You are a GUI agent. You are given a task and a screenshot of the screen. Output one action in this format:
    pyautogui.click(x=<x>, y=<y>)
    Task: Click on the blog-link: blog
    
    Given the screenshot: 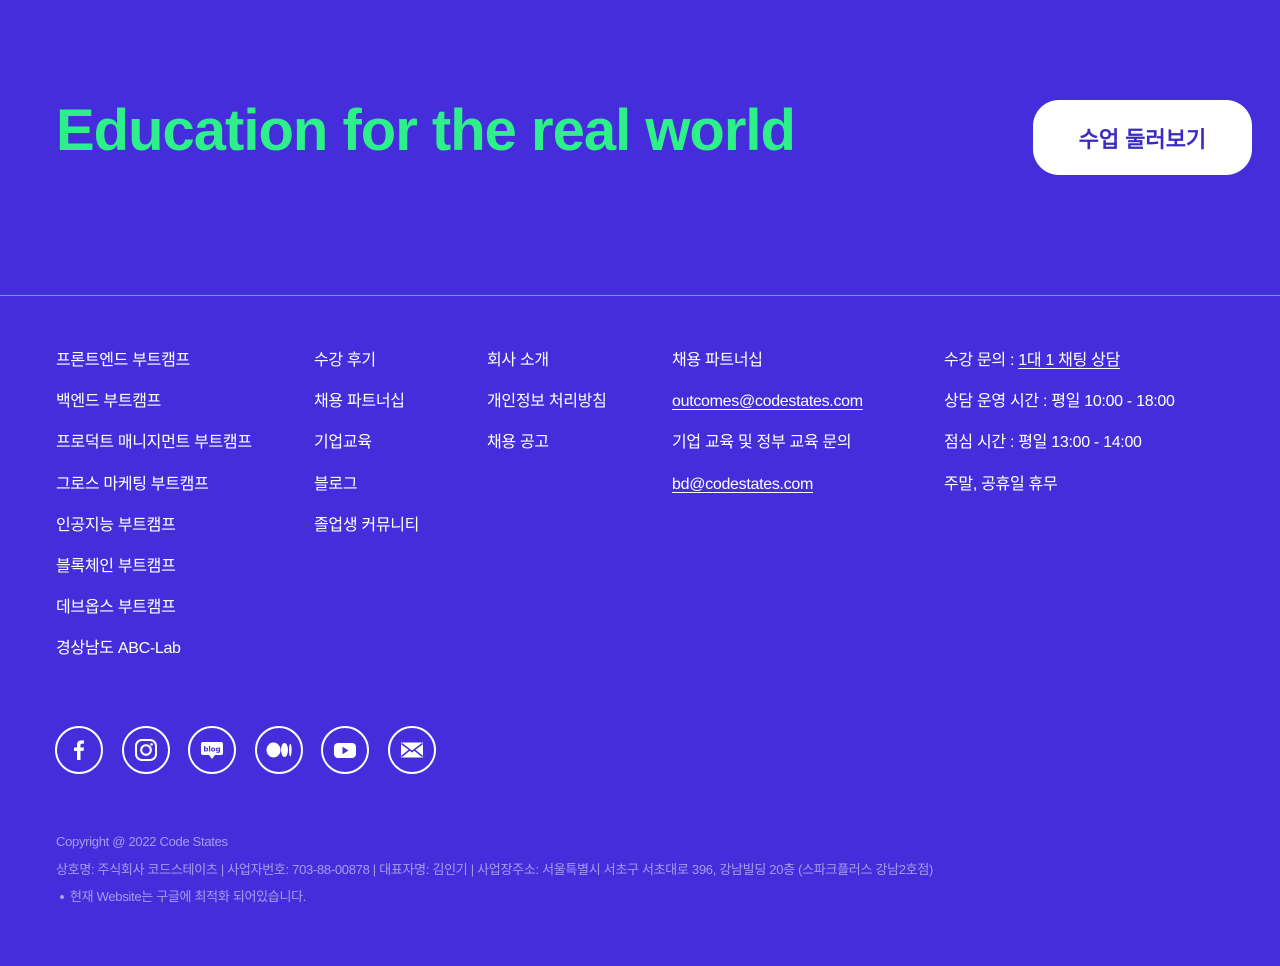 What is the action you would take?
    pyautogui.click(x=212, y=750)
    